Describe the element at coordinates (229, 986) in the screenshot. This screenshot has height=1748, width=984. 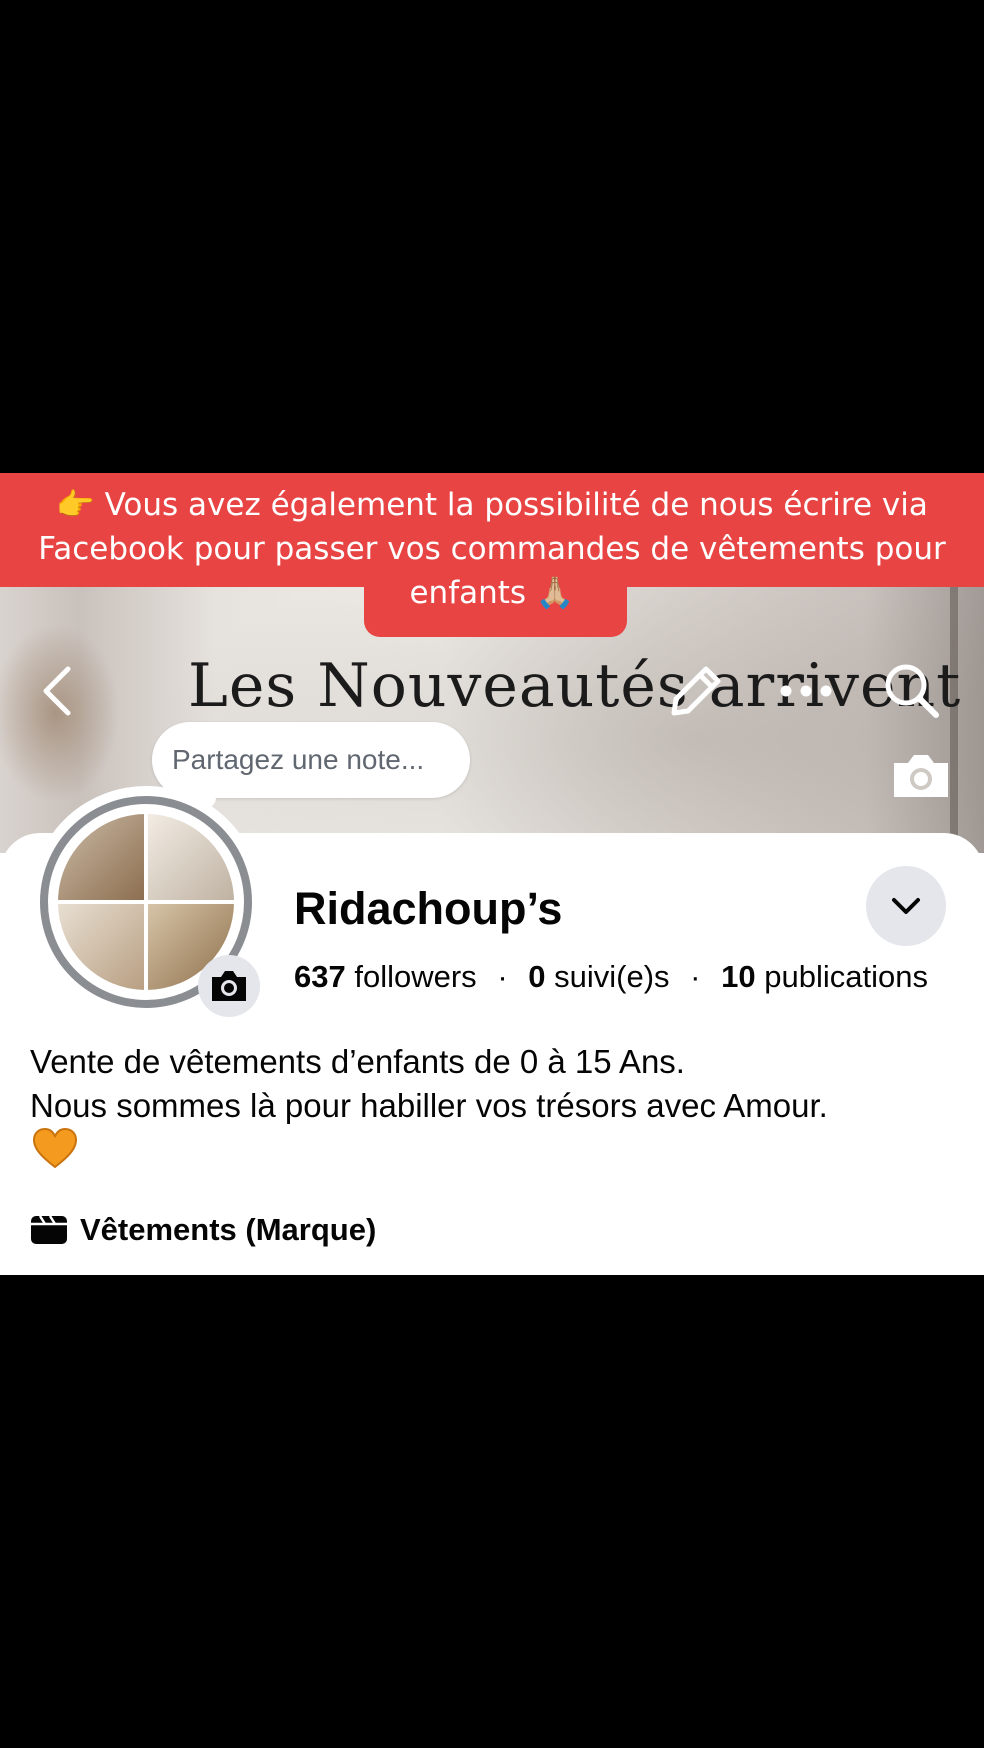
I see `avatar-camera-icon` at that location.